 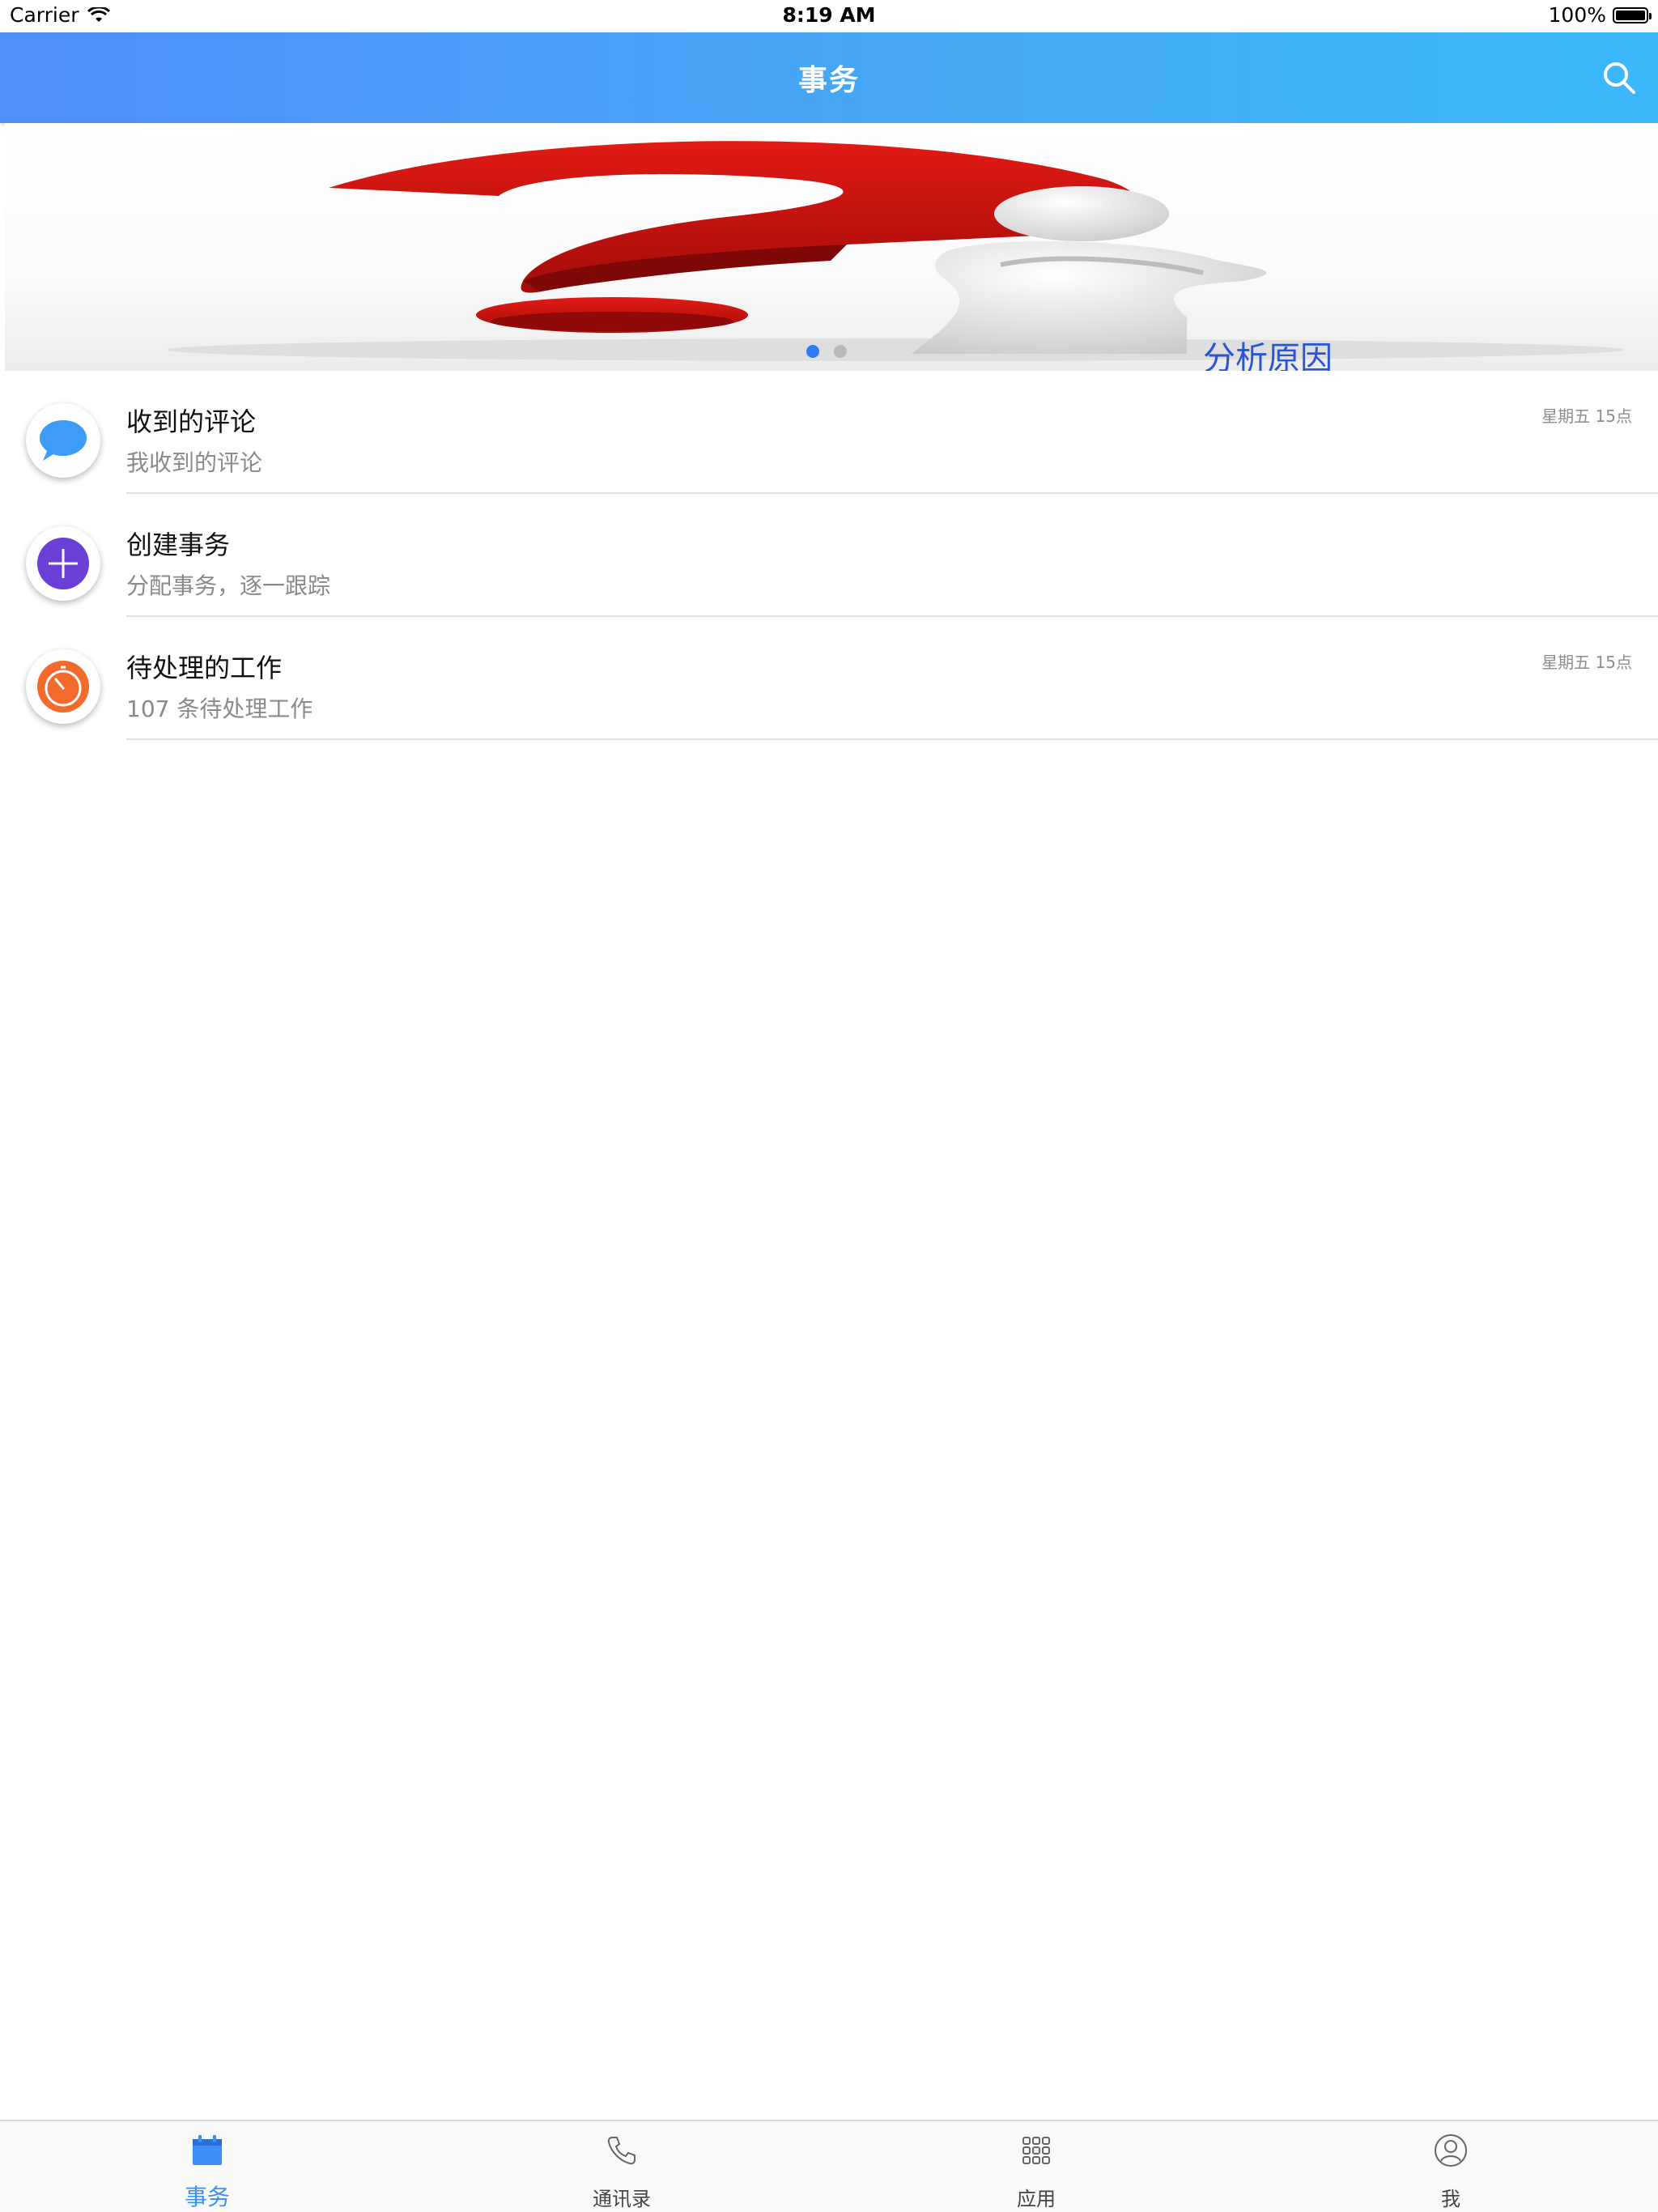 What do you see at coordinates (1450, 2199) in the screenshot?
I see `tab-label: 我` at bounding box center [1450, 2199].